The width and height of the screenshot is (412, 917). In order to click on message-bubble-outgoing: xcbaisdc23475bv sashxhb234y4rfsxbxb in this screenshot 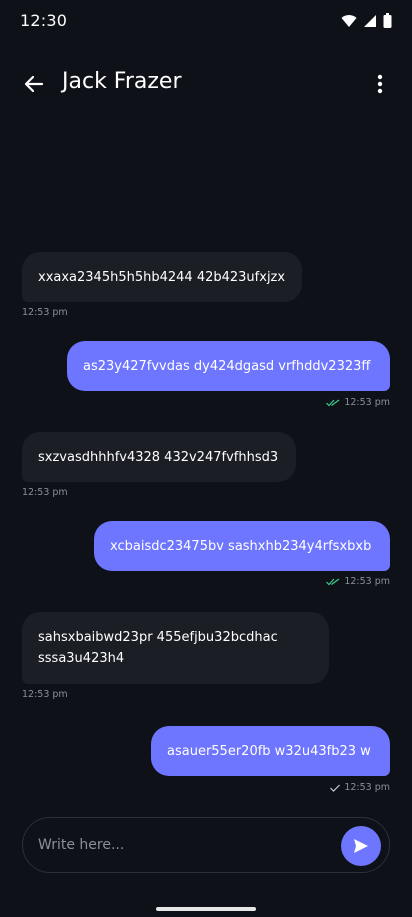, I will do `click(242, 546)`.